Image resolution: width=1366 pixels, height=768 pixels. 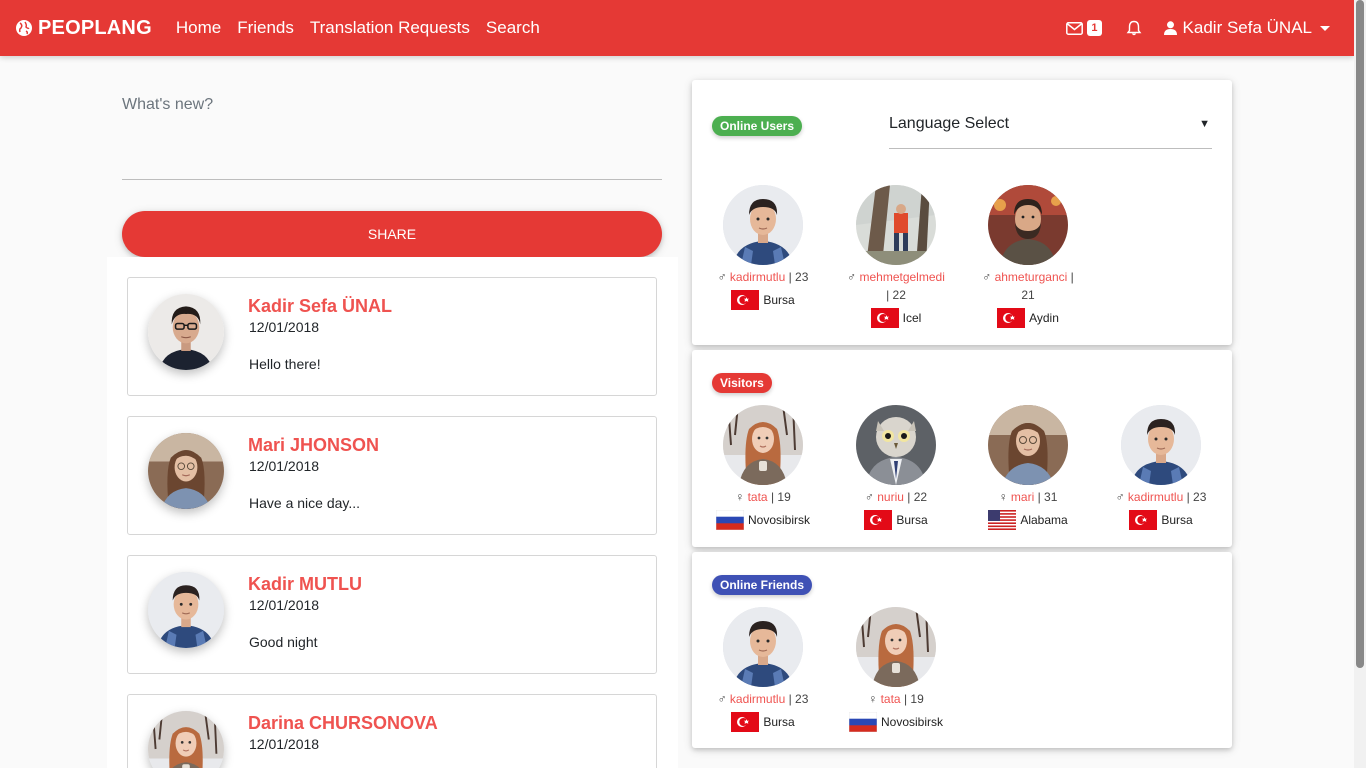 I want to click on user-menu-dropdown: Kadir Sefa ÜNAL, so click(x=1246, y=28).